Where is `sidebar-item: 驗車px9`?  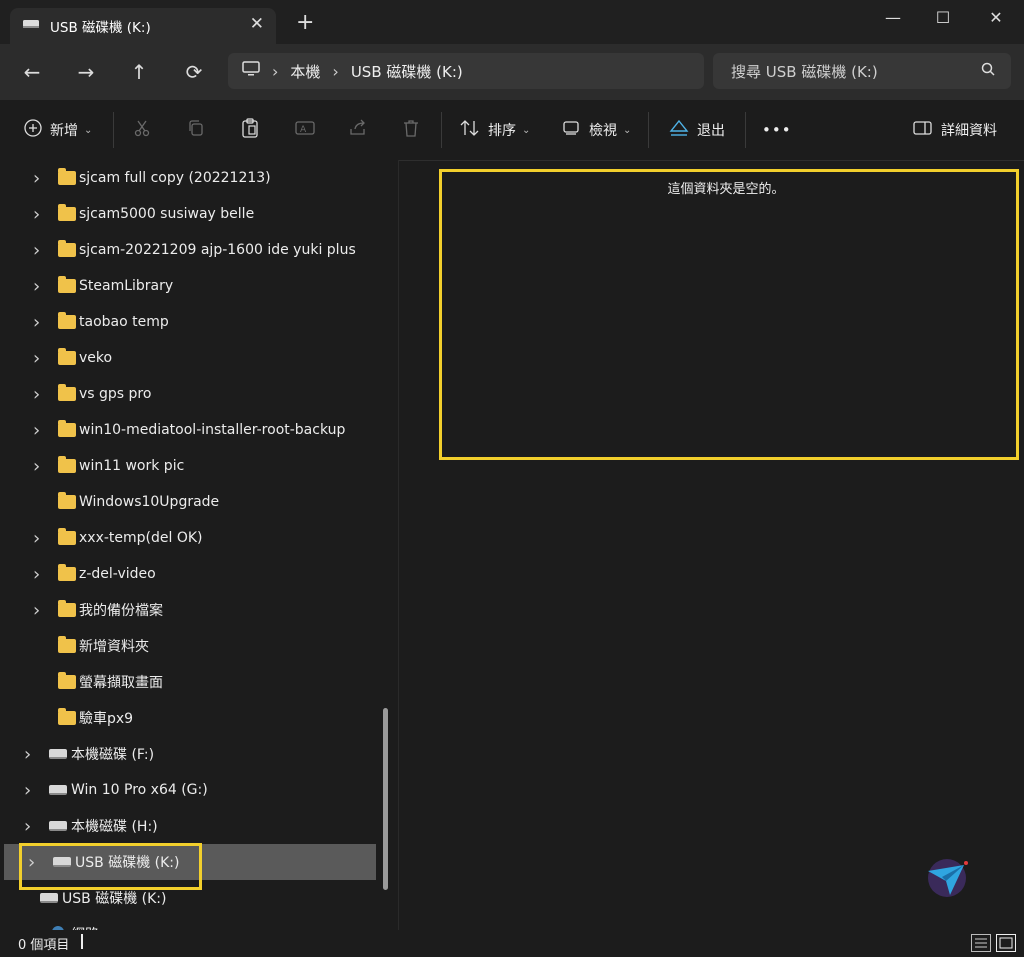
sidebar-item: 驗車px9 is located at coordinates (188, 718).